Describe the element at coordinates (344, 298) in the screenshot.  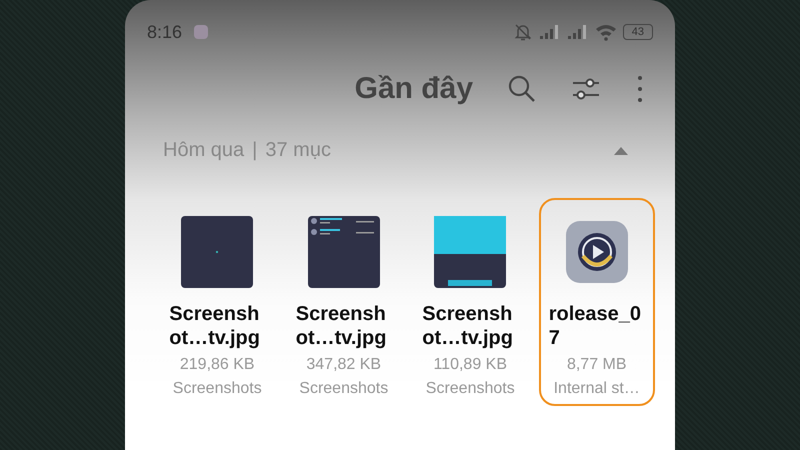
I see `file-item: Screenshot…tv.jpg 347,82 KB Screenshots` at that location.